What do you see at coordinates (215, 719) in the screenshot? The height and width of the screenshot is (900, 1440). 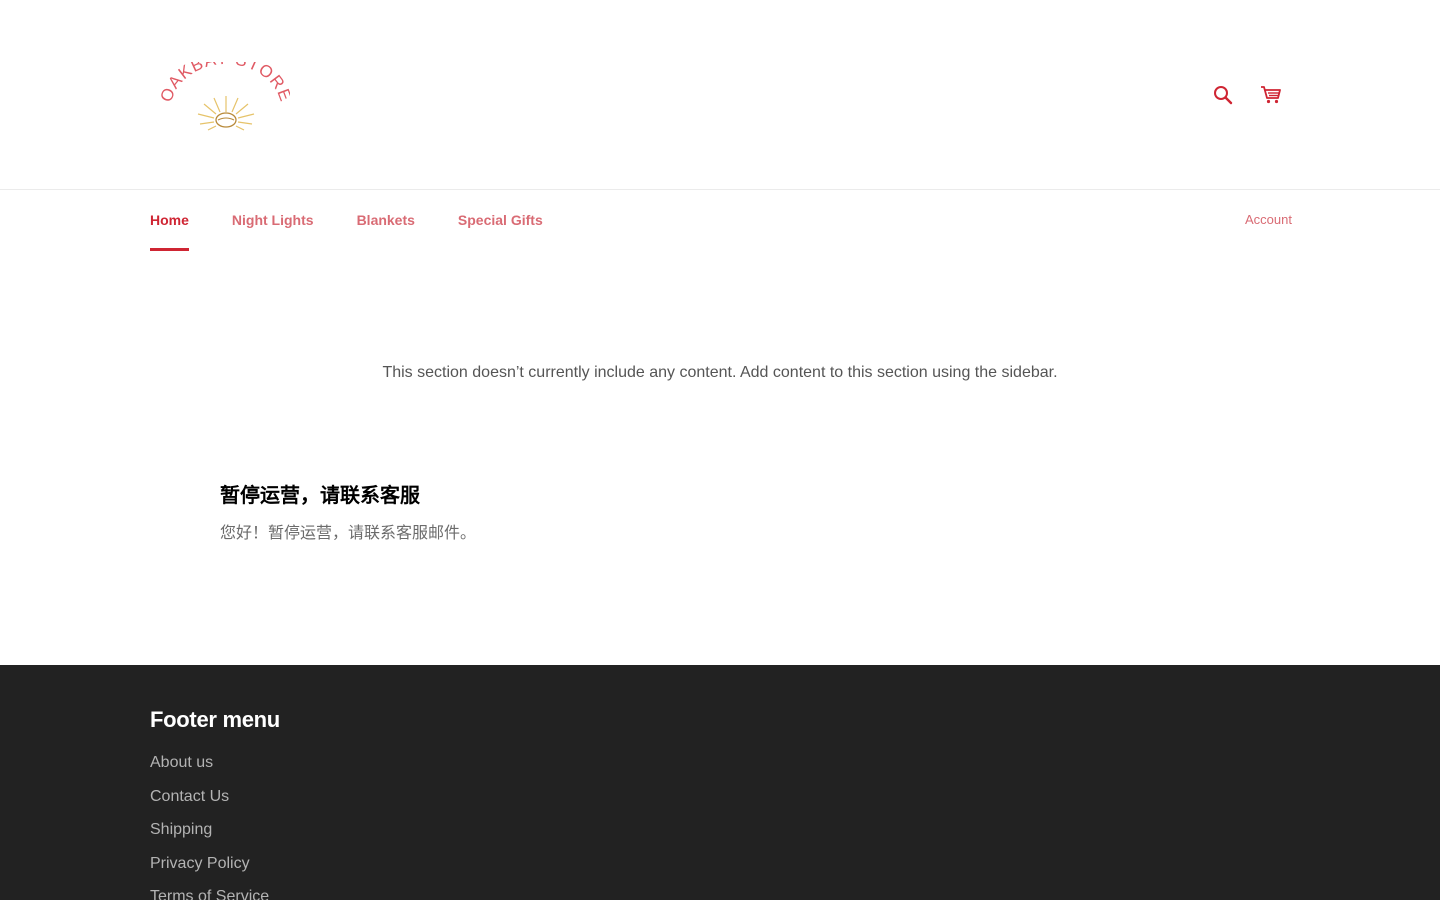 I see `footer-menu-title: Footer menu` at bounding box center [215, 719].